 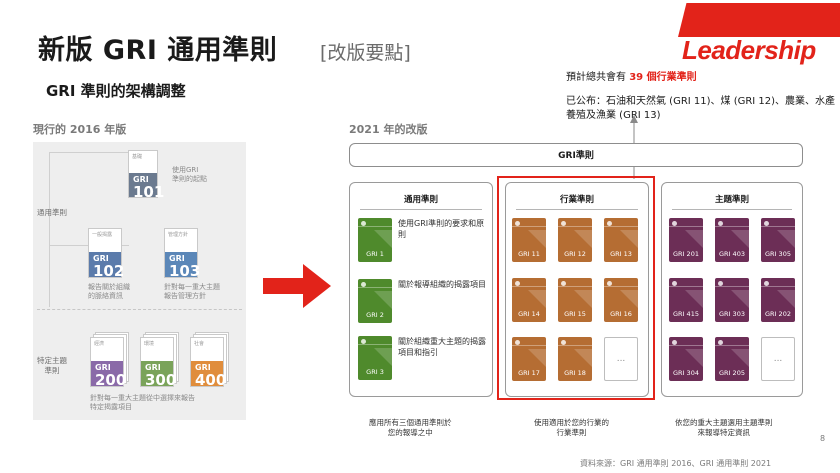 I want to click on book-code: GRI 415, so click(x=686, y=314).